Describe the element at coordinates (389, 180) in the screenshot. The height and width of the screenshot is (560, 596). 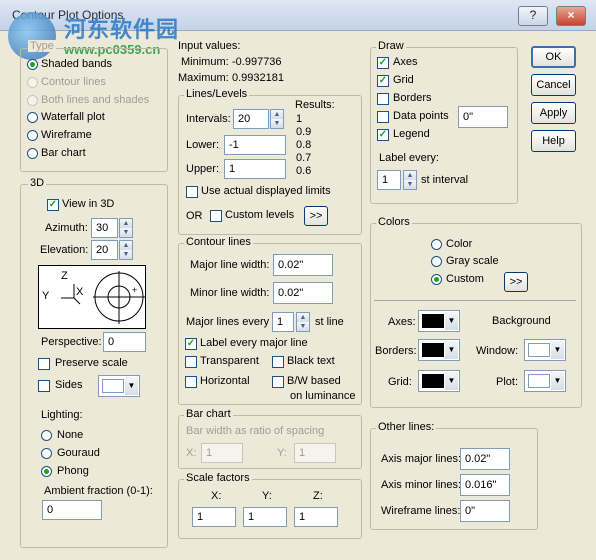
I see `label-every-input: 1` at that location.